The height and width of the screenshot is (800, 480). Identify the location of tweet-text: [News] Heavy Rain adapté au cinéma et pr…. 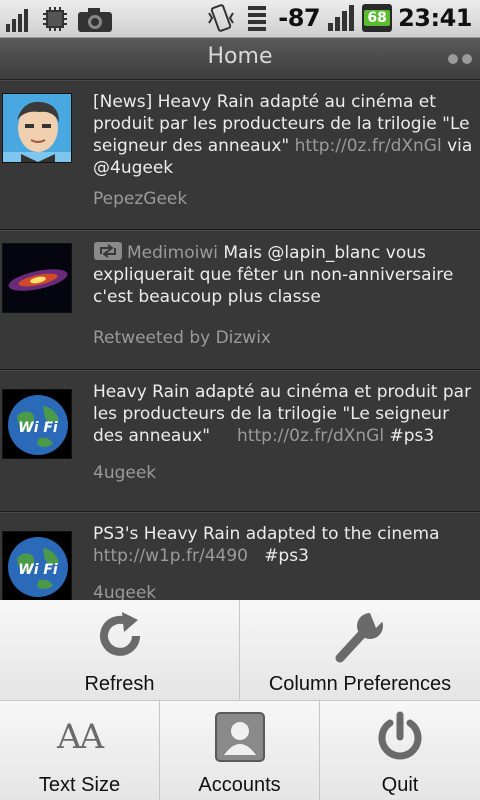
(283, 135).